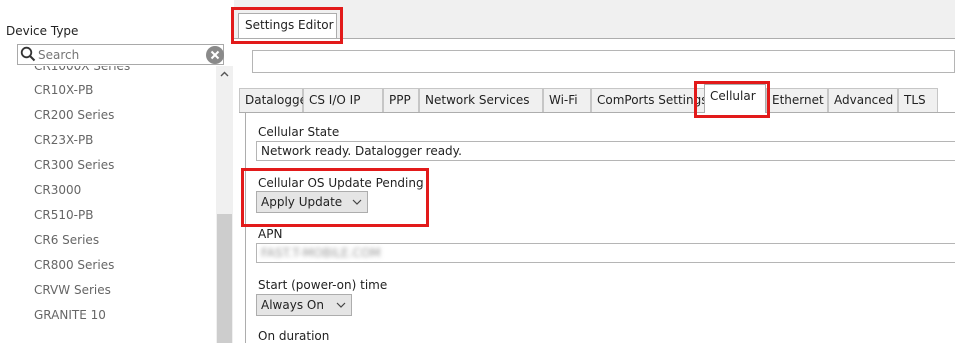 The height and width of the screenshot is (343, 955). I want to click on cellular-state-label: Cellular State, so click(299, 132).